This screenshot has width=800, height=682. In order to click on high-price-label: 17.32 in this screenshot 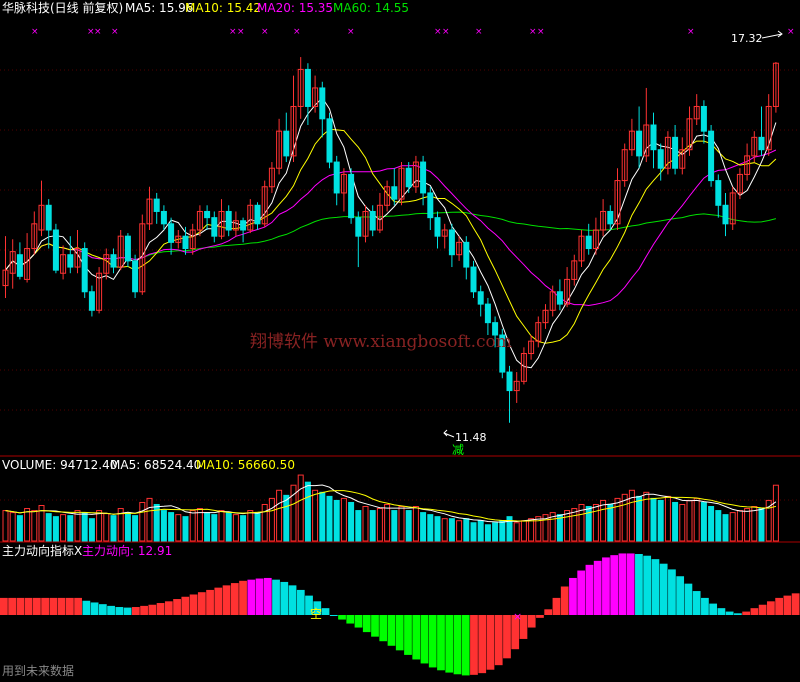, I will do `click(747, 38)`.